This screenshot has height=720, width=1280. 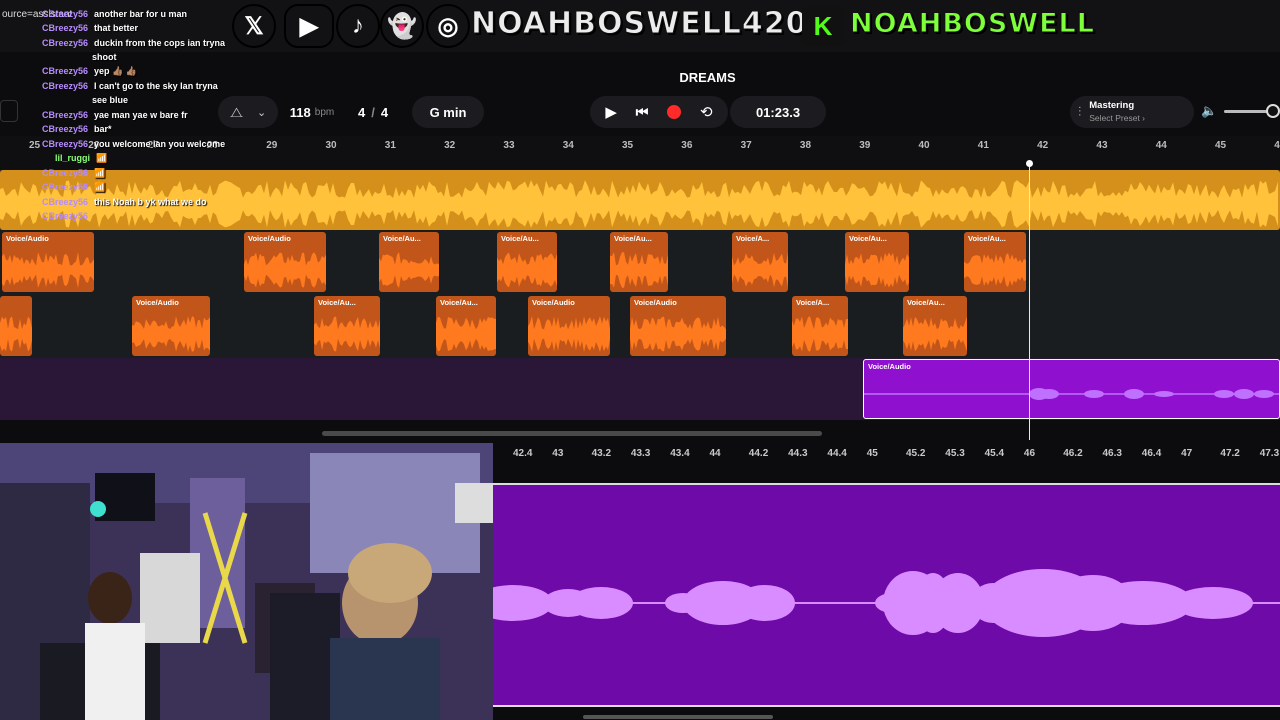 I want to click on horizontal-scrollbar, so click(x=572, y=433).